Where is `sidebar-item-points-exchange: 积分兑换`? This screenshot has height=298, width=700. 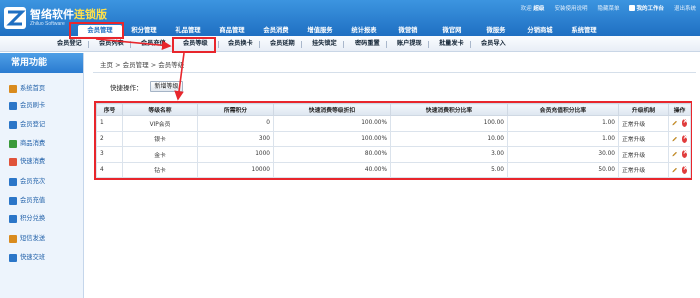 sidebar-item-points-exchange: 积分兑换 is located at coordinates (27, 219).